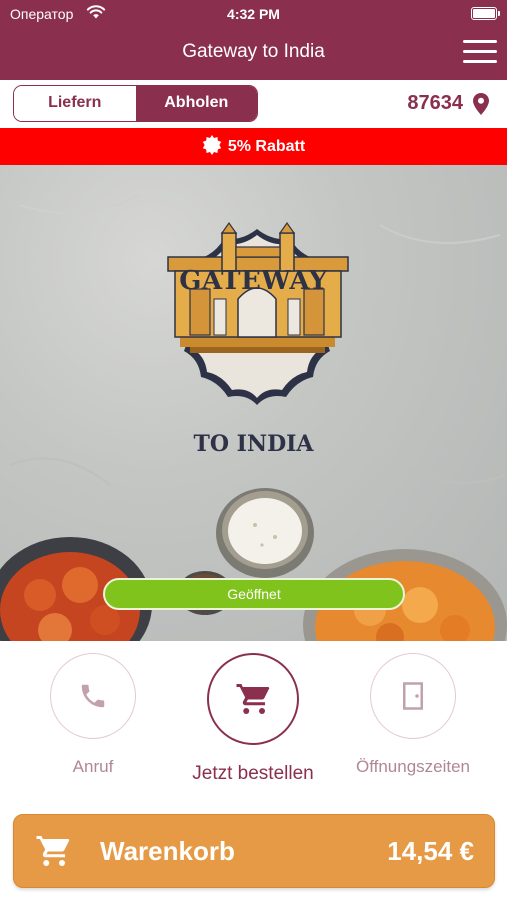 This screenshot has width=507, height=900. I want to click on delivery-tab: Liefern, so click(75, 103).